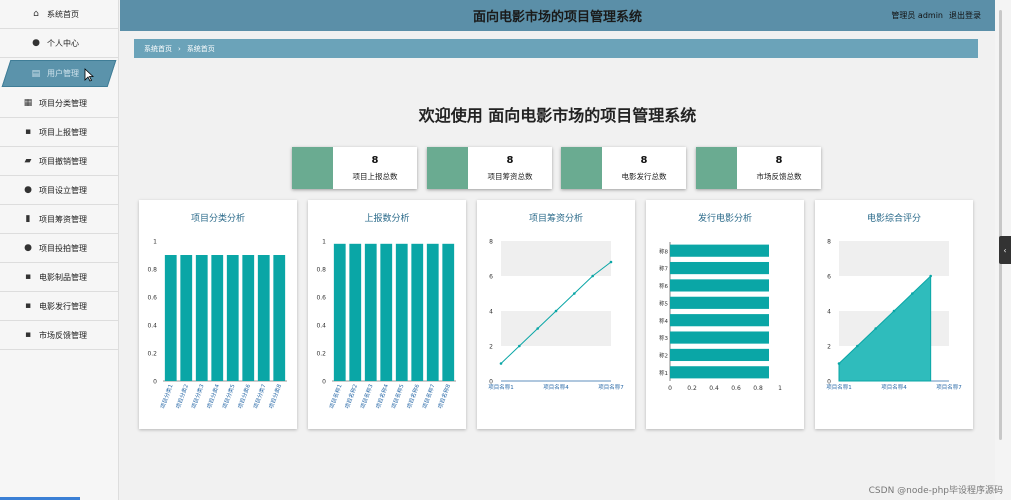 The width and height of the screenshot is (1011, 500). I want to click on x-tick-label: 1, so click(780, 388).